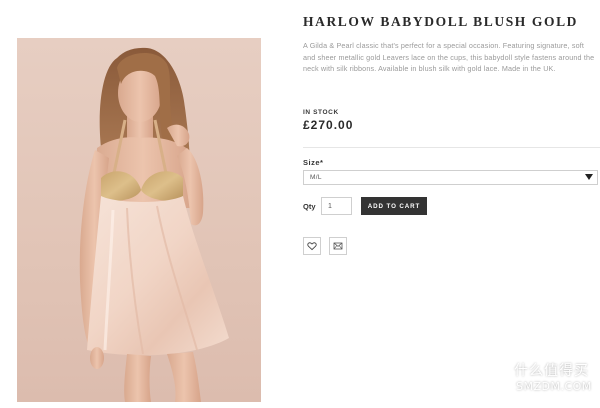 The image size is (600, 408). Describe the element at coordinates (336, 206) in the screenshot. I see `qty-input` at that location.